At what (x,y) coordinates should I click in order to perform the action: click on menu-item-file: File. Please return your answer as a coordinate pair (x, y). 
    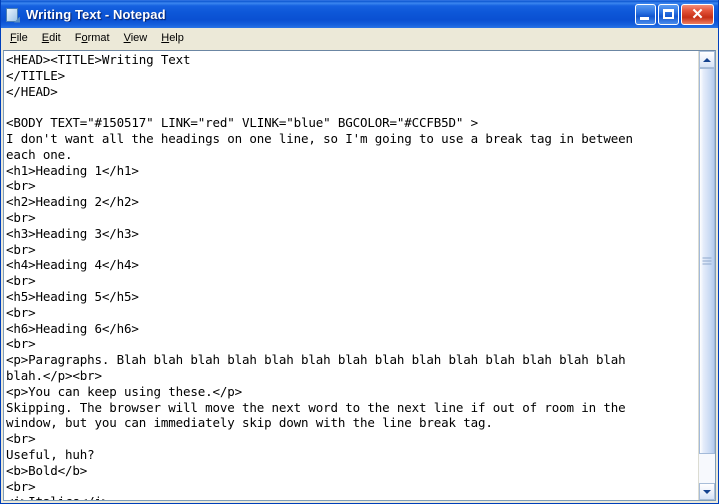
    Looking at the image, I should click on (19, 38).